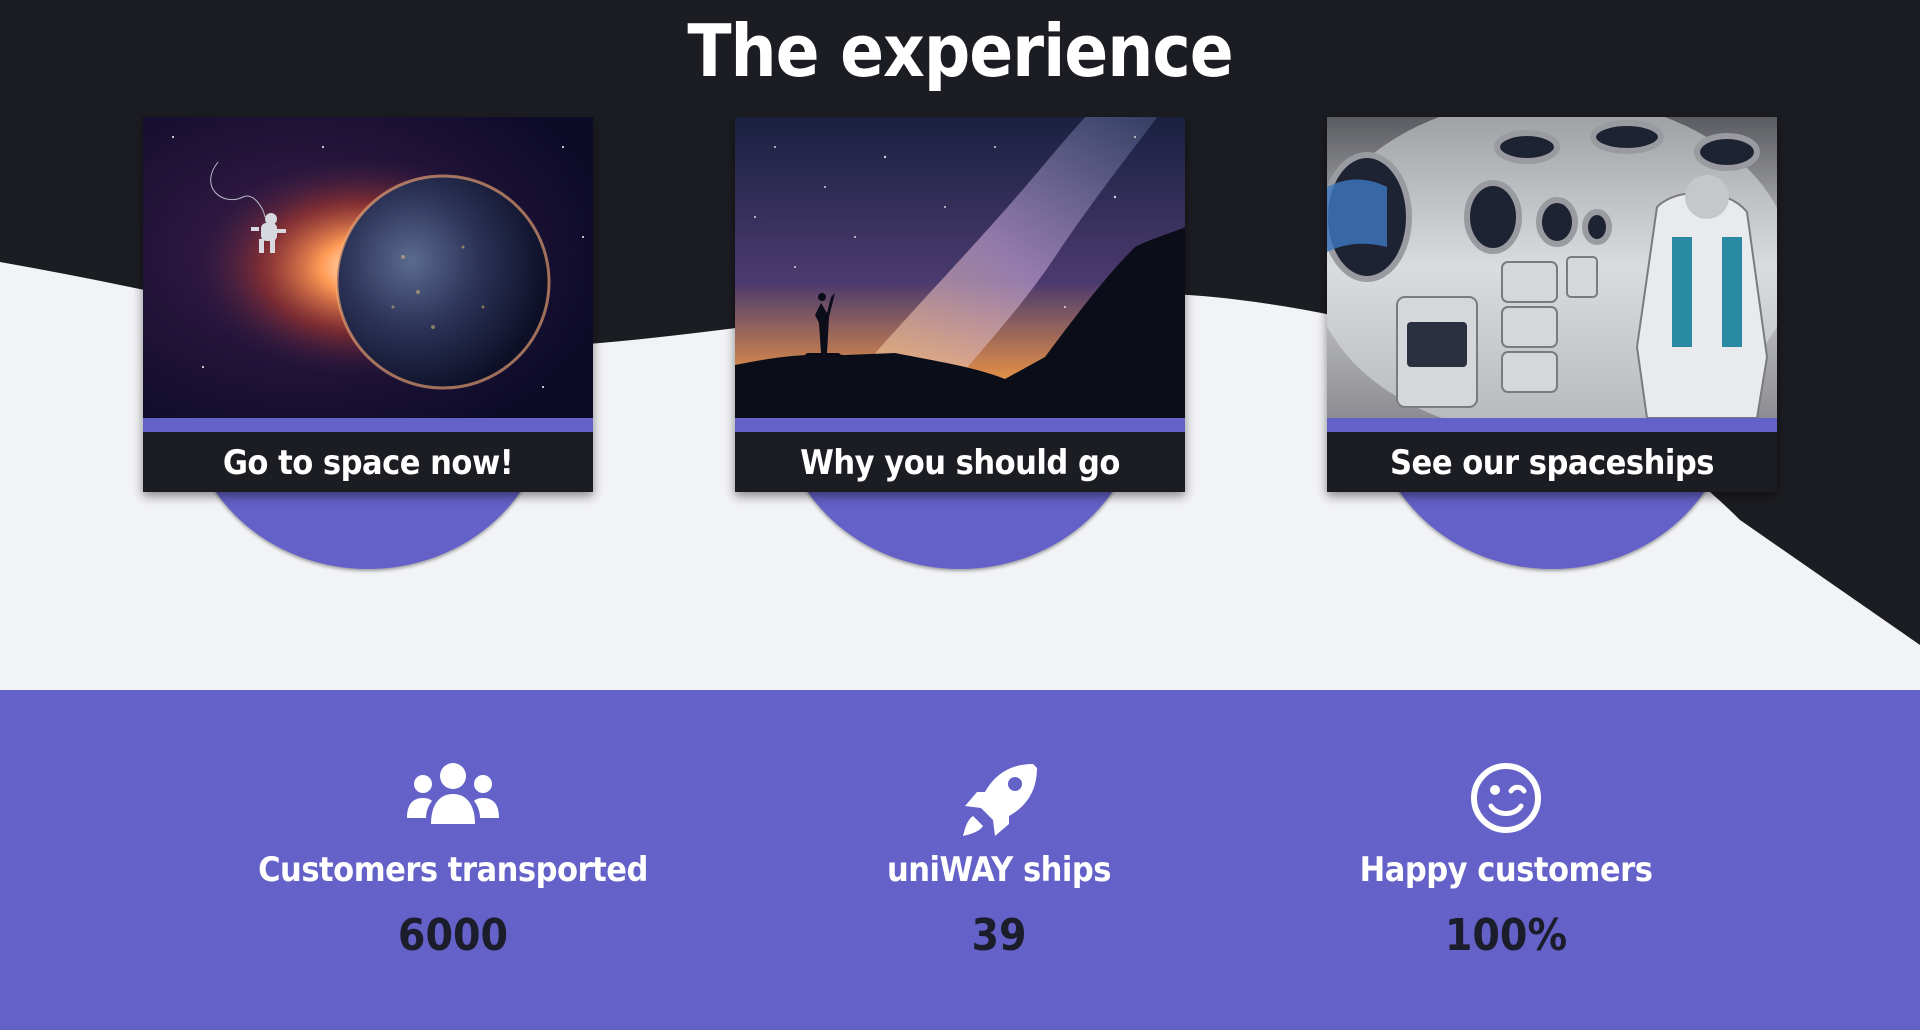 This screenshot has height=1030, width=1920. Describe the element at coordinates (368, 462) in the screenshot. I see `card-label: Go to space now!` at that location.